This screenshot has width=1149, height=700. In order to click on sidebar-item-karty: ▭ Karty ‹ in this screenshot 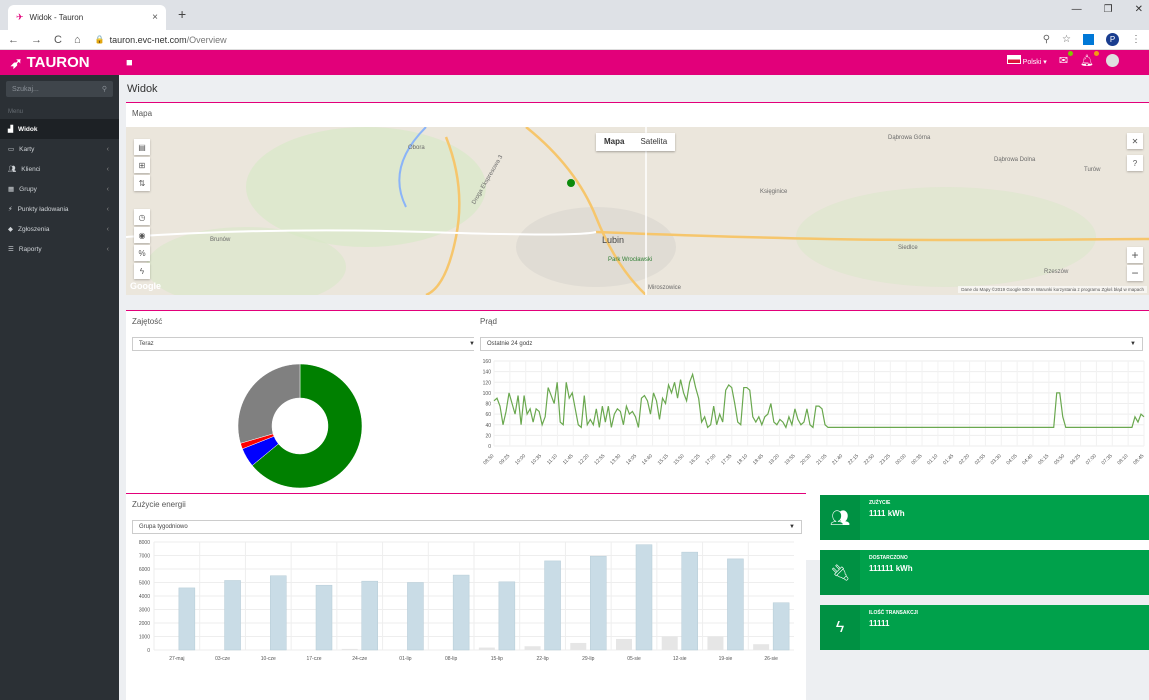, I will do `click(59, 149)`.